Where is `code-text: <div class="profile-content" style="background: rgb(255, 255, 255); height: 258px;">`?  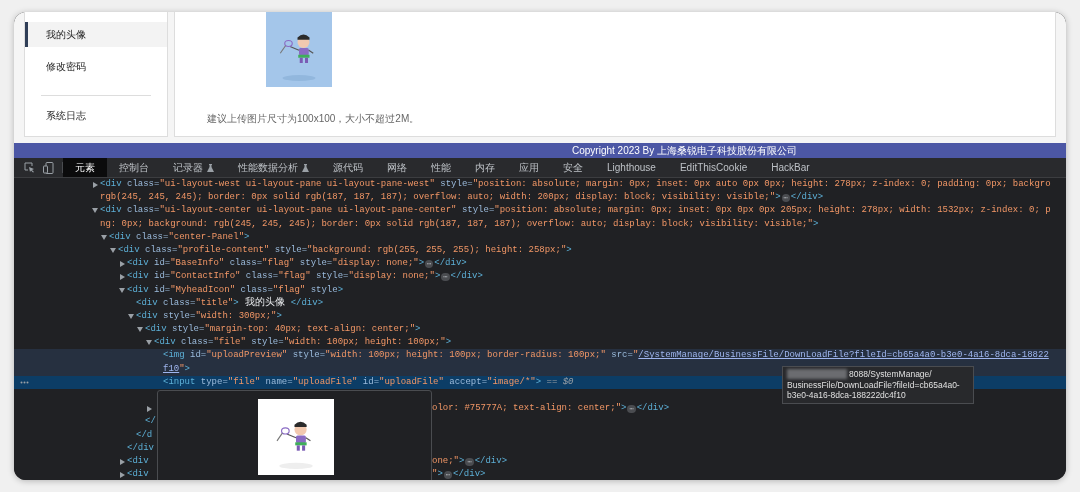
code-text: <div class="profile-content" style="background: rgb(255, 255, 255); height: 258px;"> is located at coordinates (345, 250).